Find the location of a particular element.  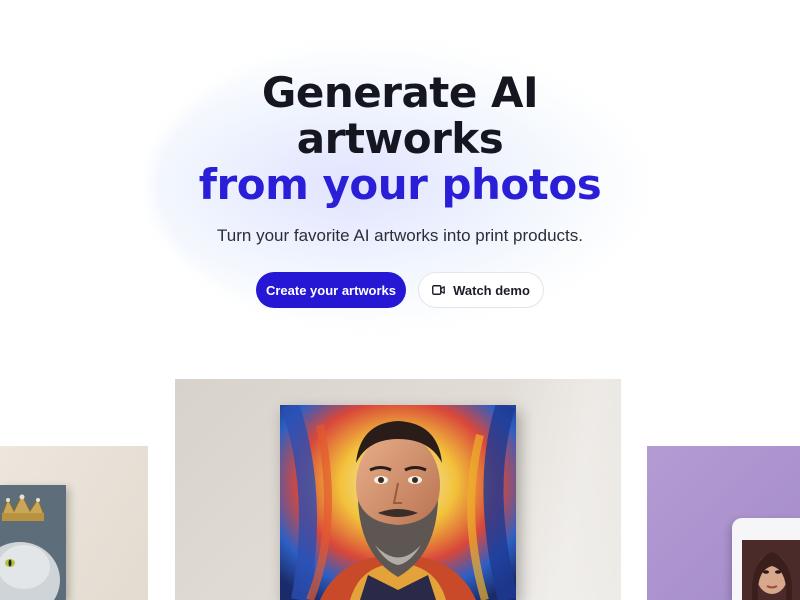

headline-accent: from your photos is located at coordinates (400, 184).